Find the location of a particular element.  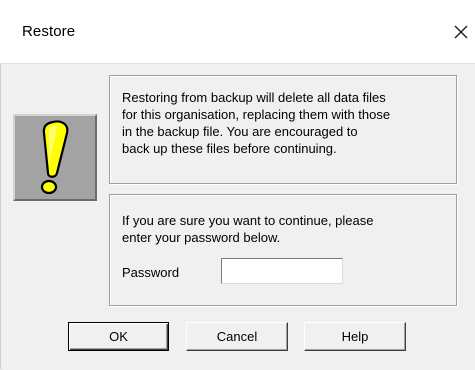

cancel-button: Cancel is located at coordinates (237, 336).